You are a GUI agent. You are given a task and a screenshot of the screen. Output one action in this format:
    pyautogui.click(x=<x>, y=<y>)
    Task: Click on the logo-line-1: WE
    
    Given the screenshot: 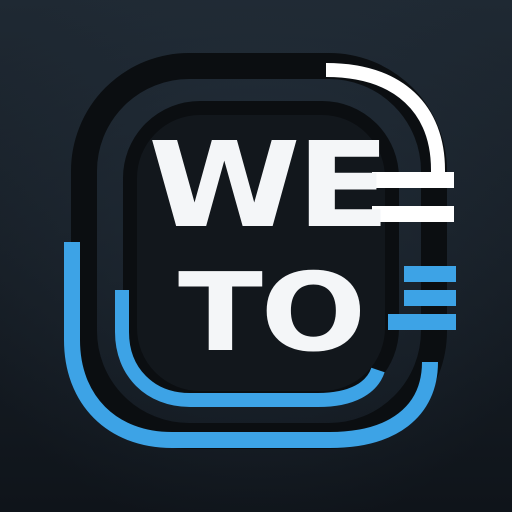 What is the action you would take?
    pyautogui.click(x=267, y=185)
    